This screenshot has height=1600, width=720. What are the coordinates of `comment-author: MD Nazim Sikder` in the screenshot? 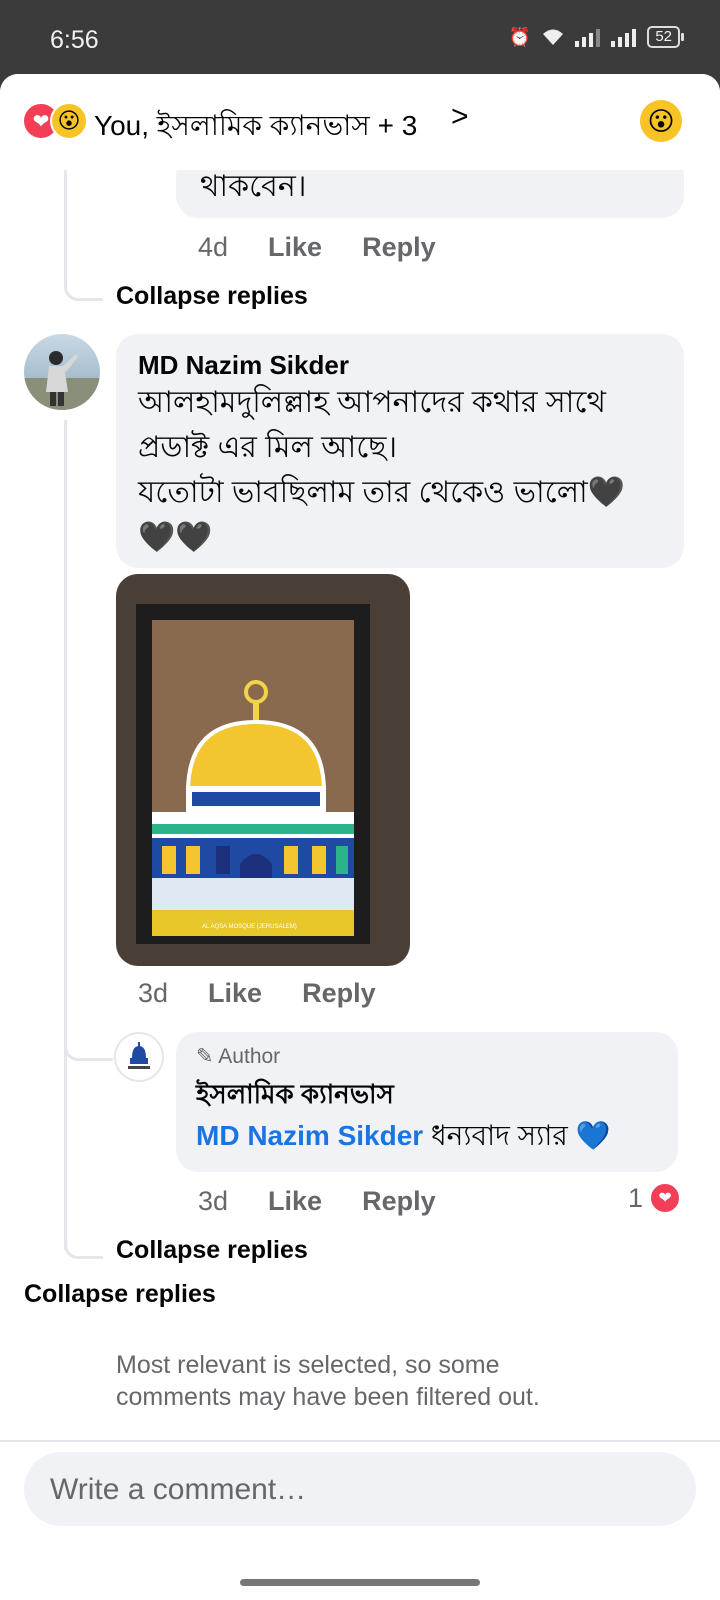 It's located at (243, 365).